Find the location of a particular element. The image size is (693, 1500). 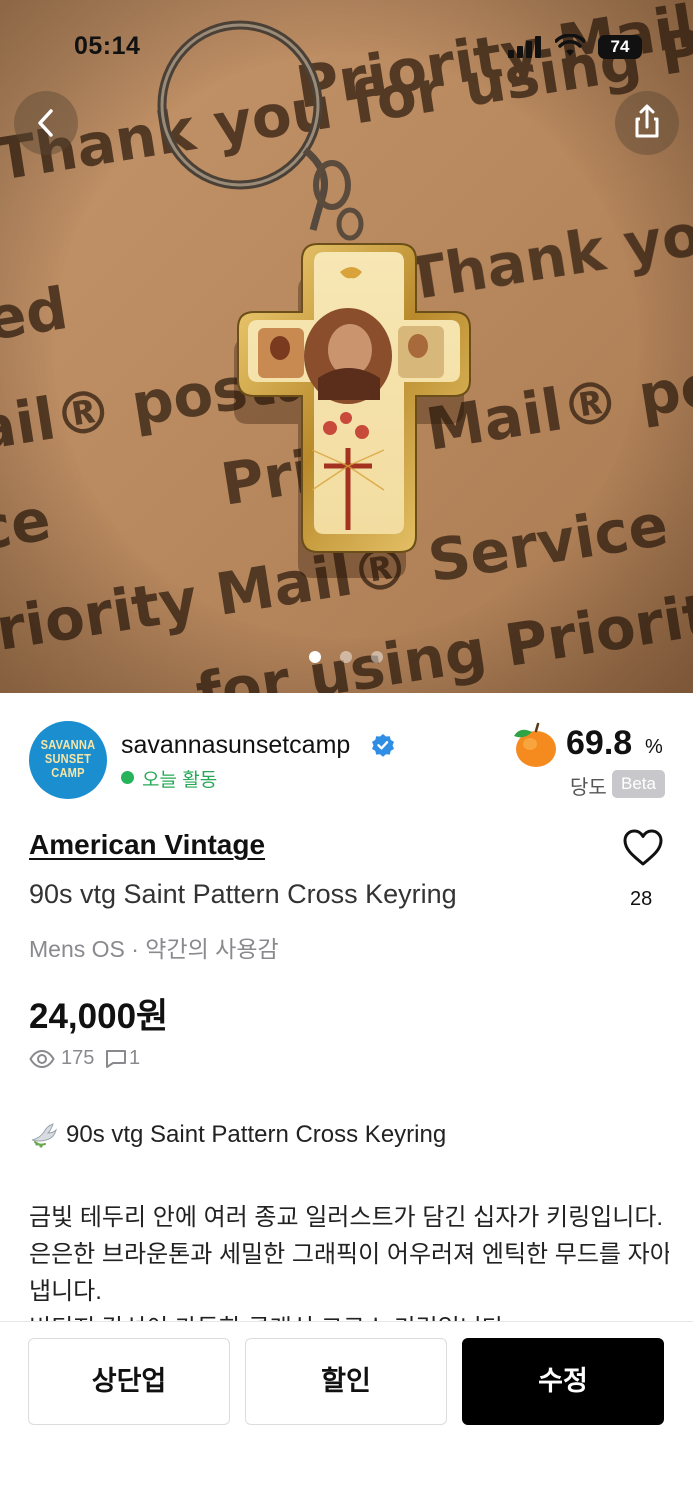

avatar-text-line: CAMP is located at coordinates (68, 772).